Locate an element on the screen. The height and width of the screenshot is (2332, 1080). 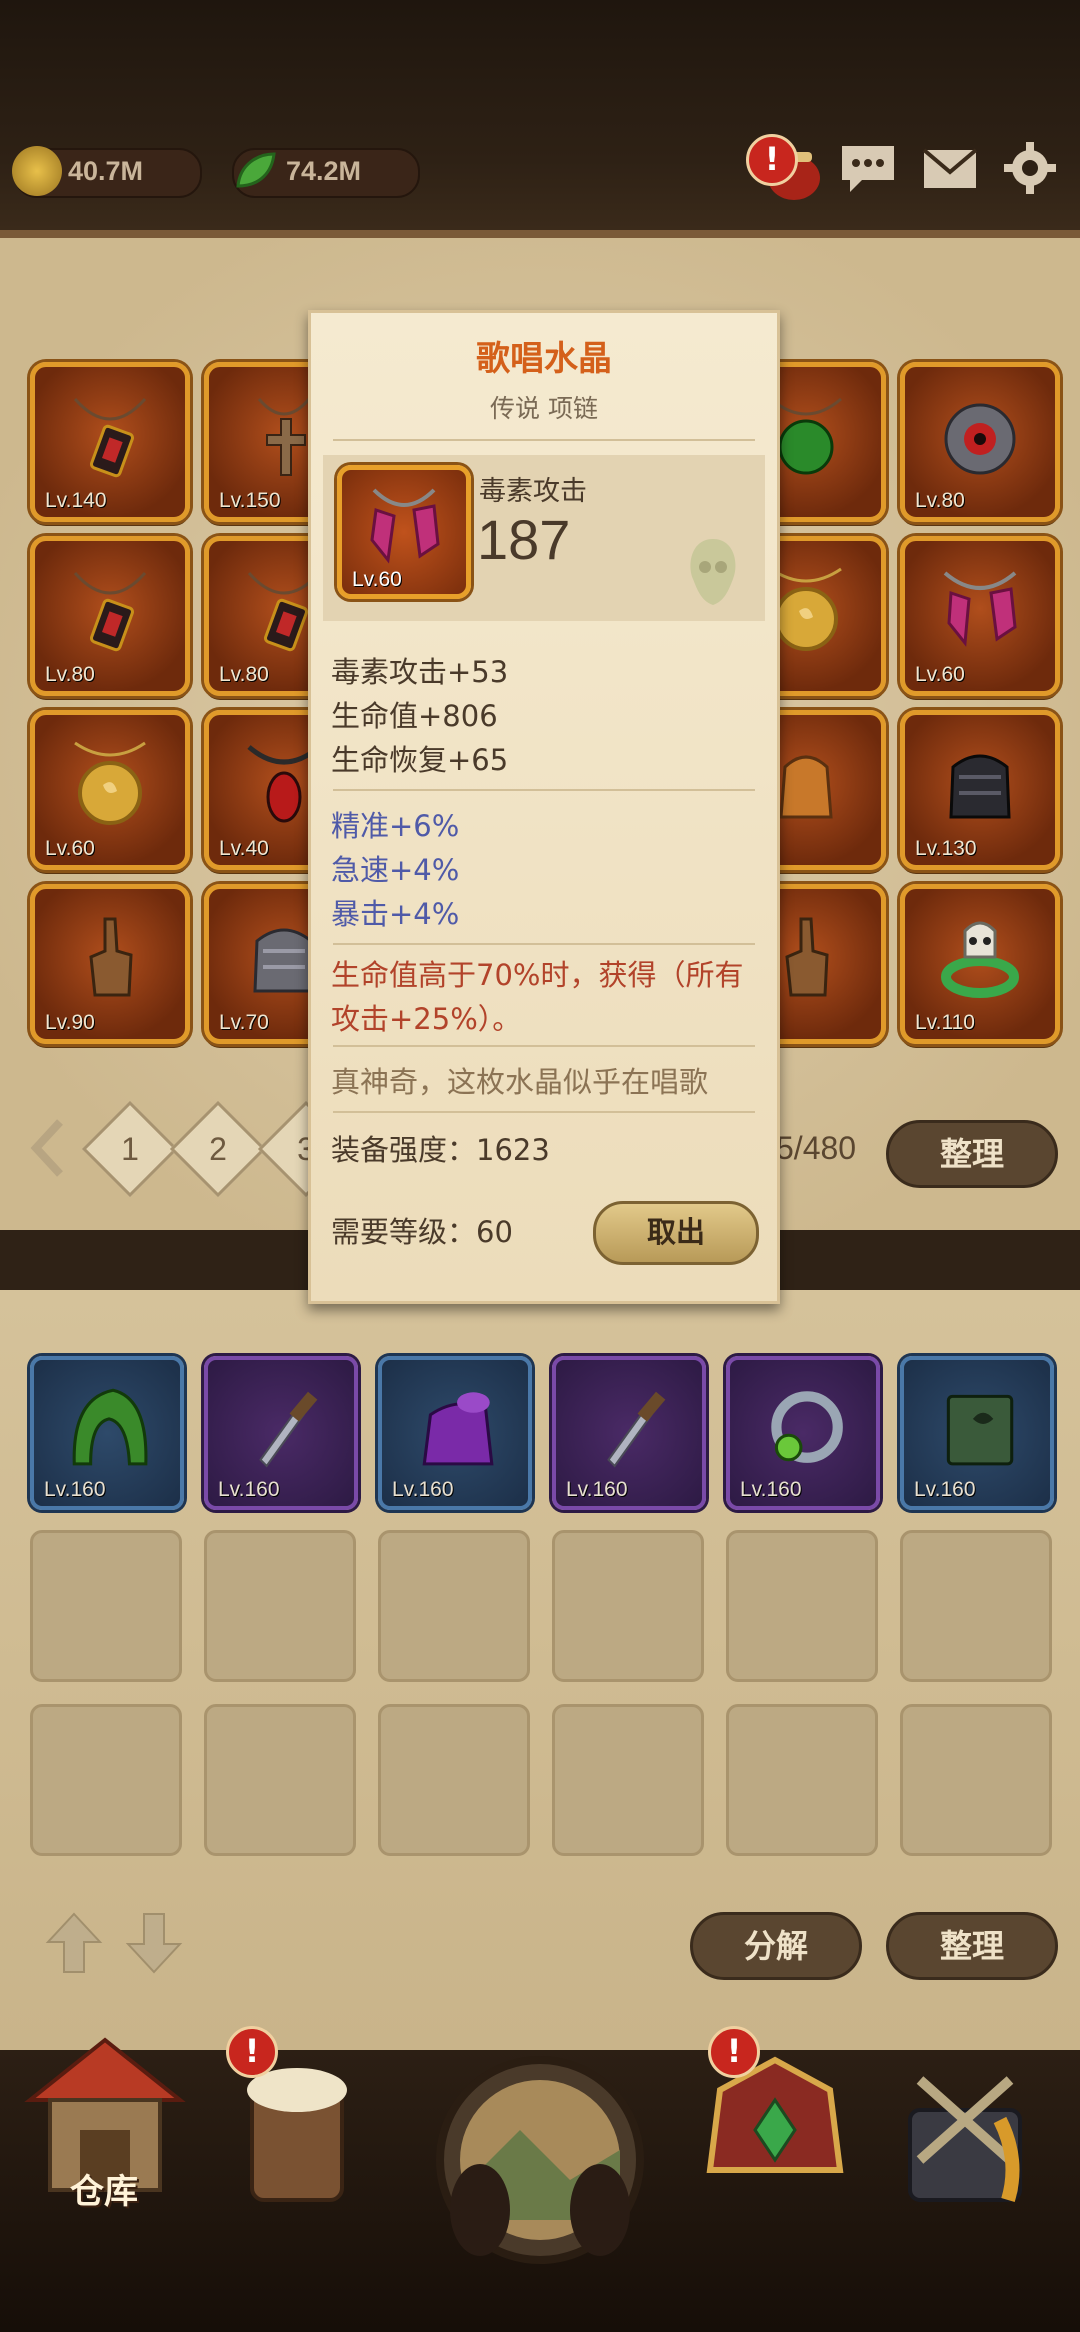
gold-coin-icon is located at coordinates (37, 171).